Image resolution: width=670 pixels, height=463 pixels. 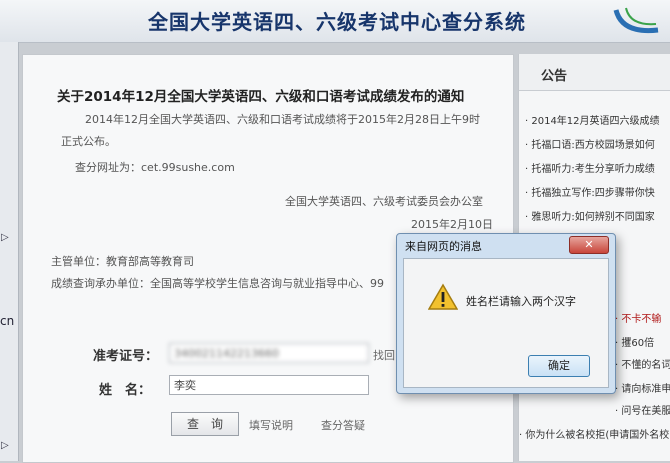 I want to click on dialog-content: 姓名栏请输入两个汉字 确定, so click(x=506, y=323).